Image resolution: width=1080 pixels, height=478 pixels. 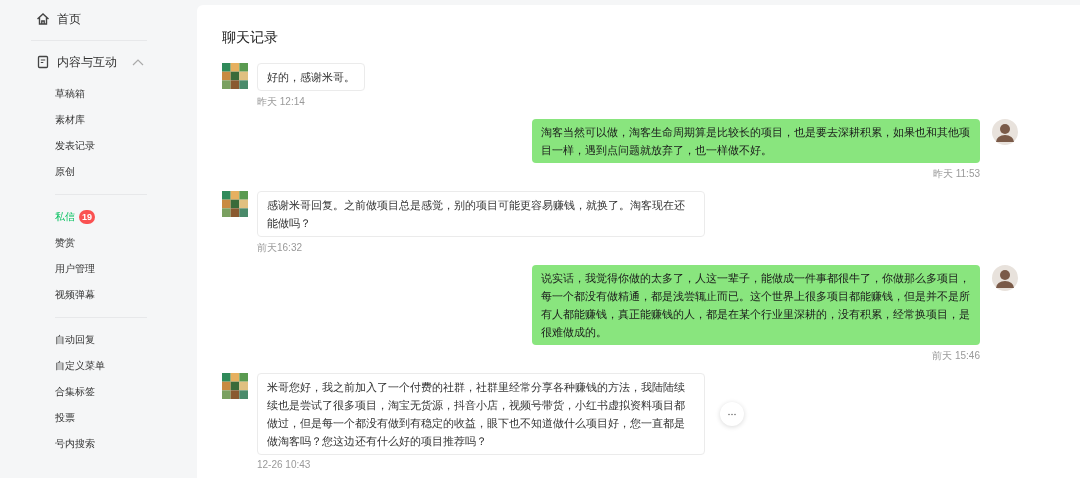 What do you see at coordinates (138, 62) in the screenshot?
I see `chevron-icon` at bounding box center [138, 62].